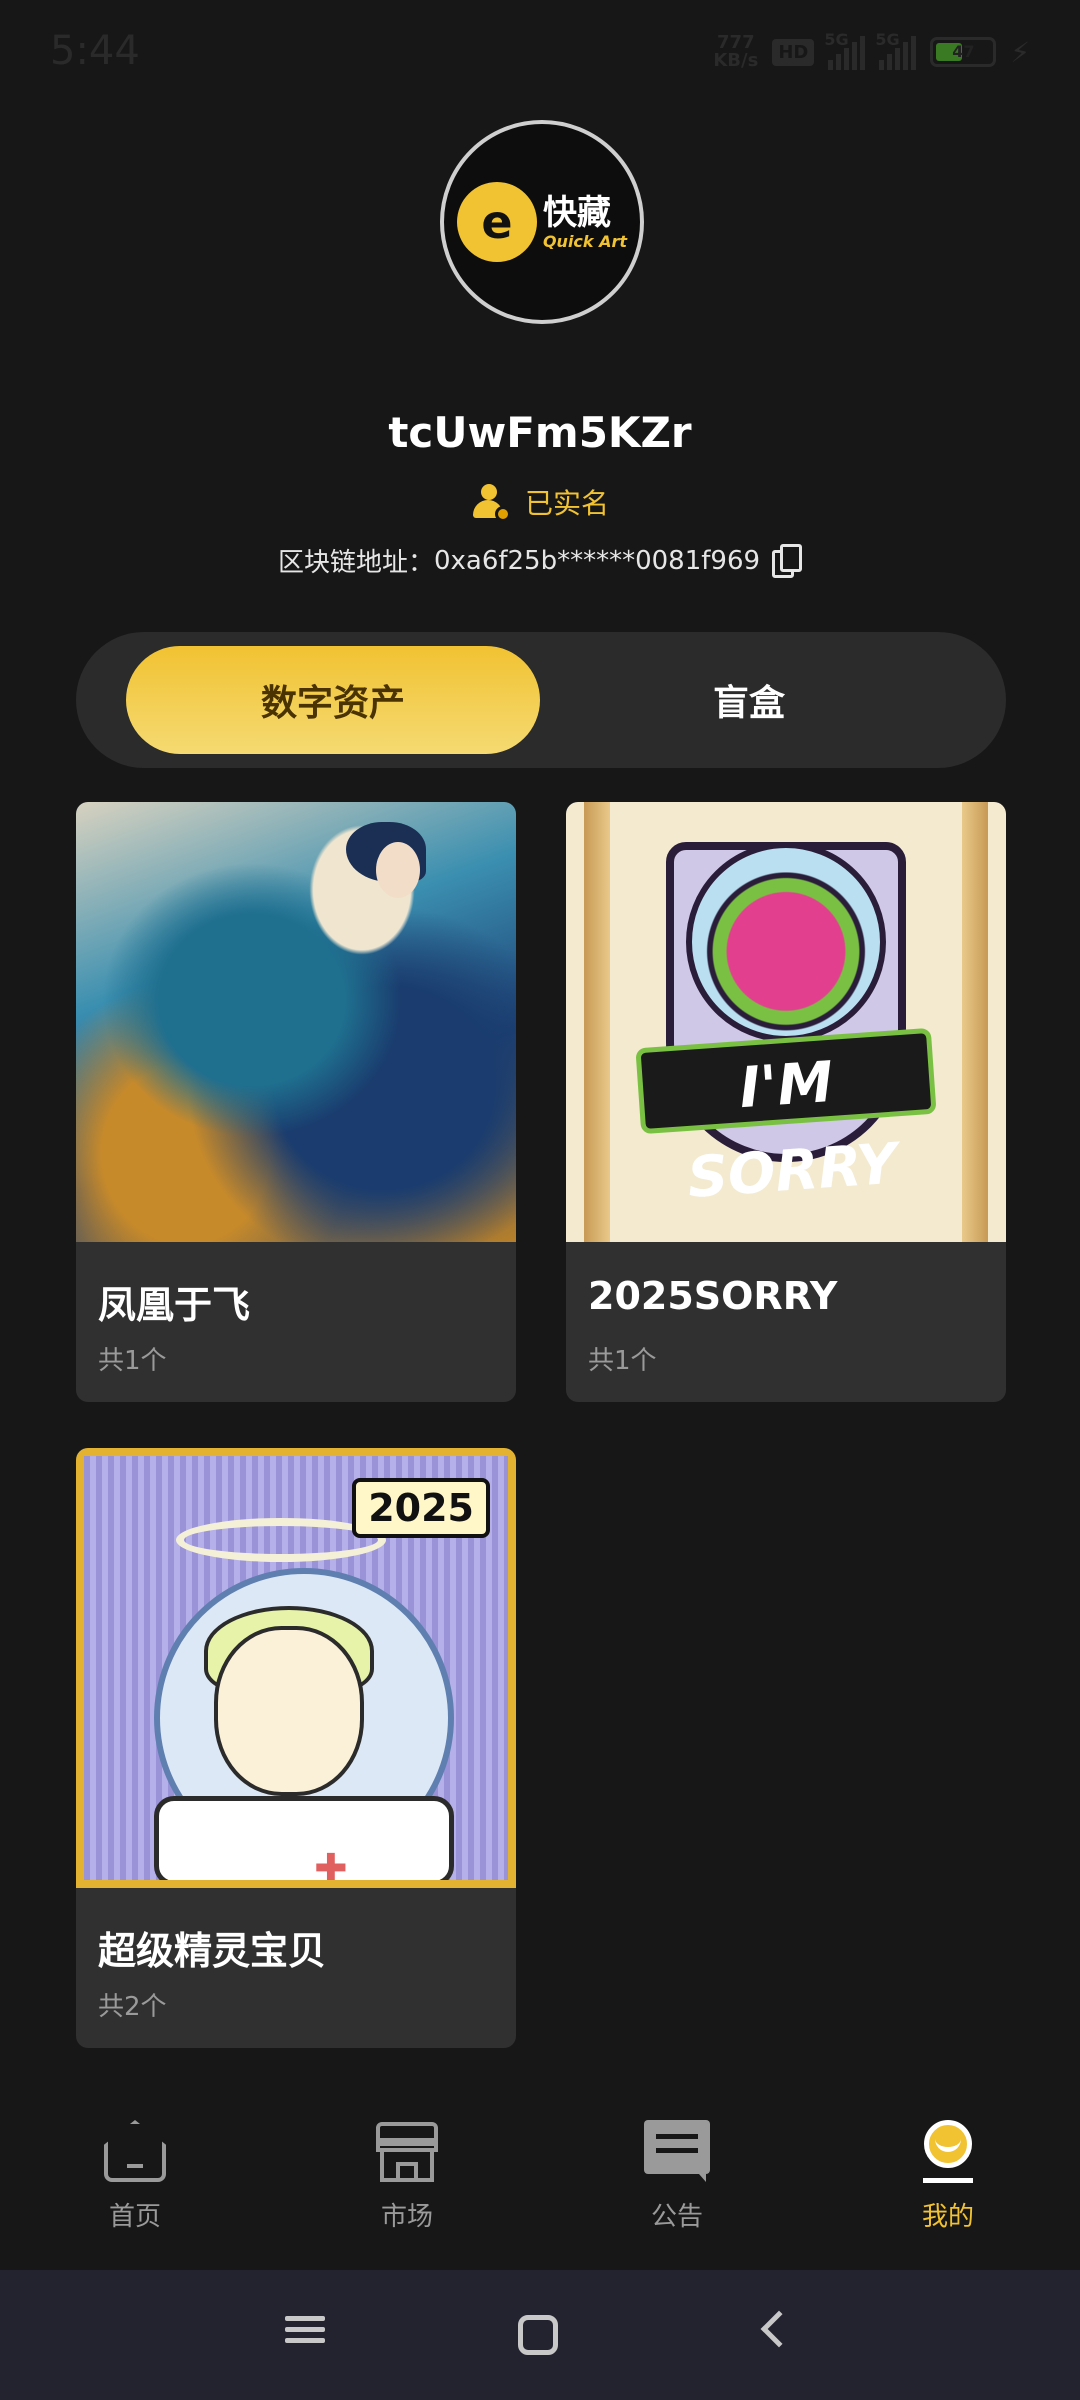 The height and width of the screenshot is (2400, 1080). I want to click on asset-count: 共2个, so click(132, 2007).